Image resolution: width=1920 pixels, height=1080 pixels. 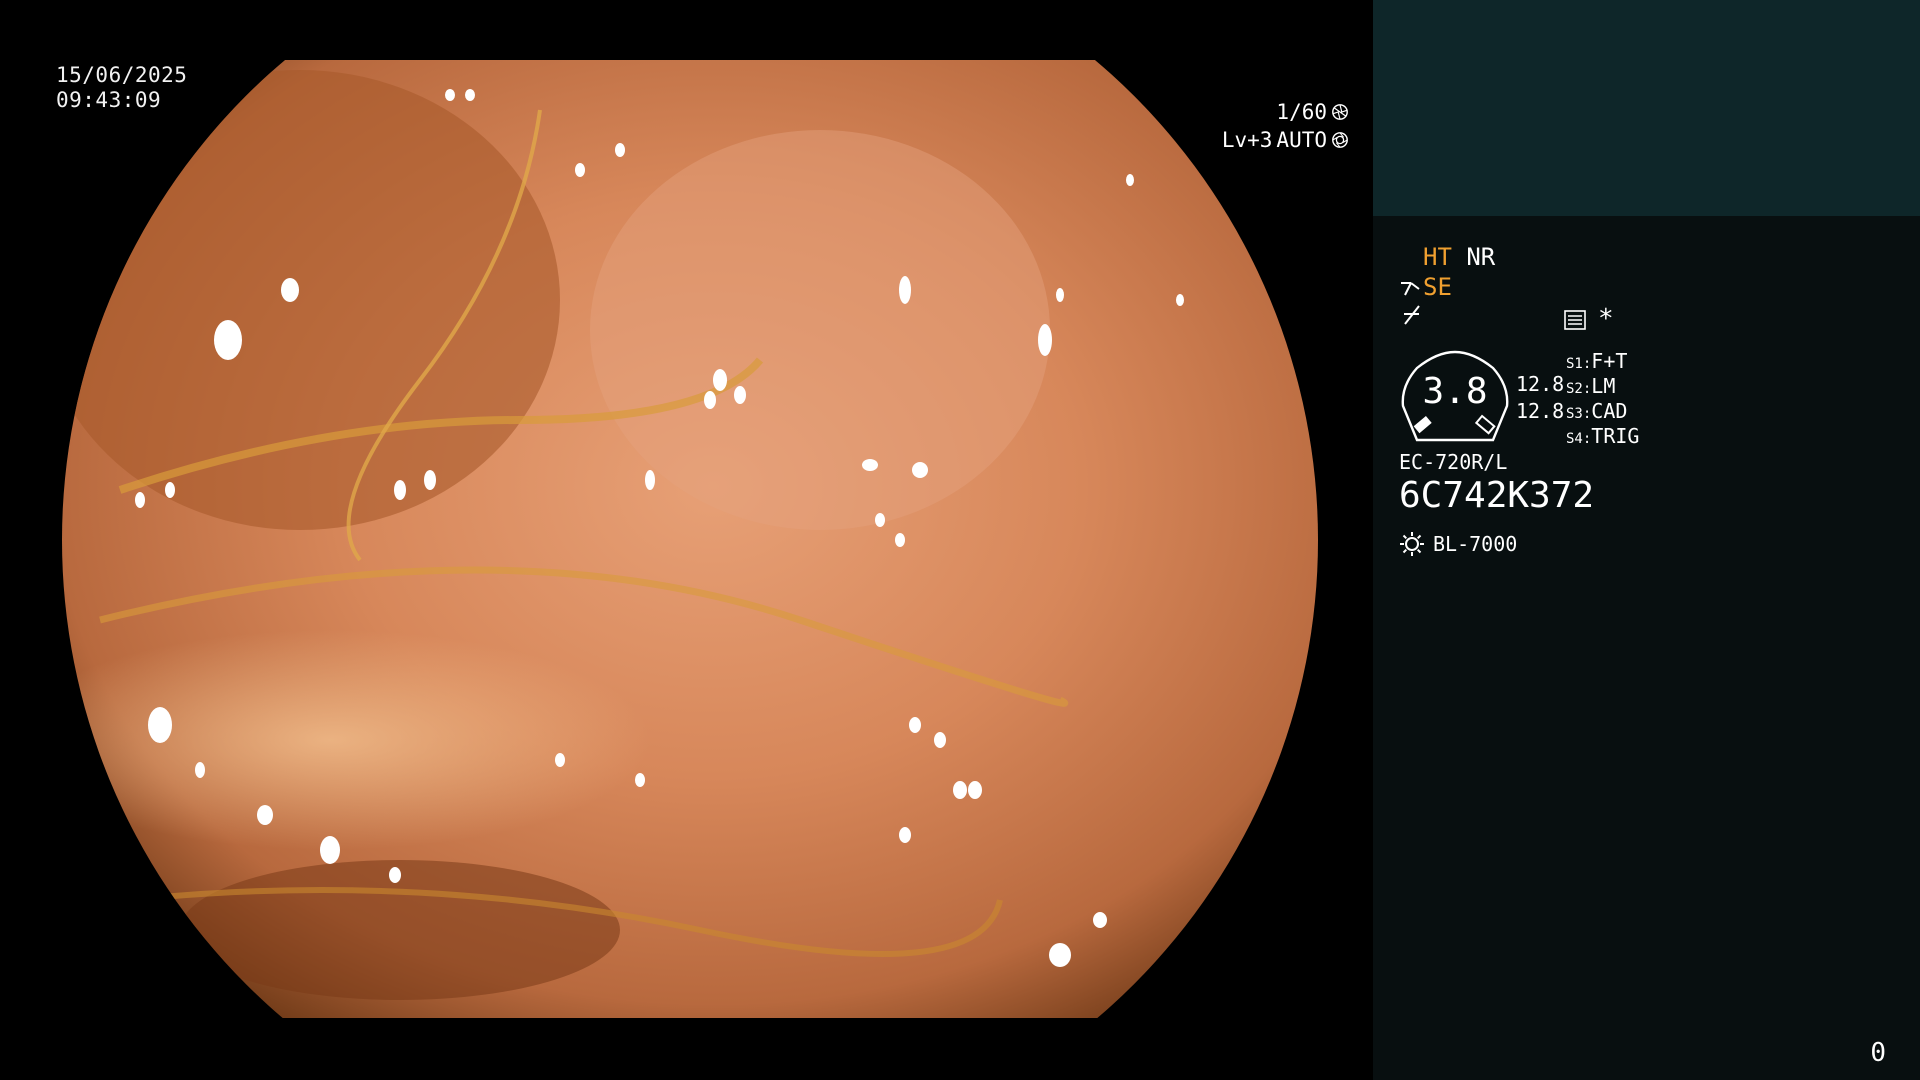 I want to click on scene-key: S2, so click(x=1574, y=389).